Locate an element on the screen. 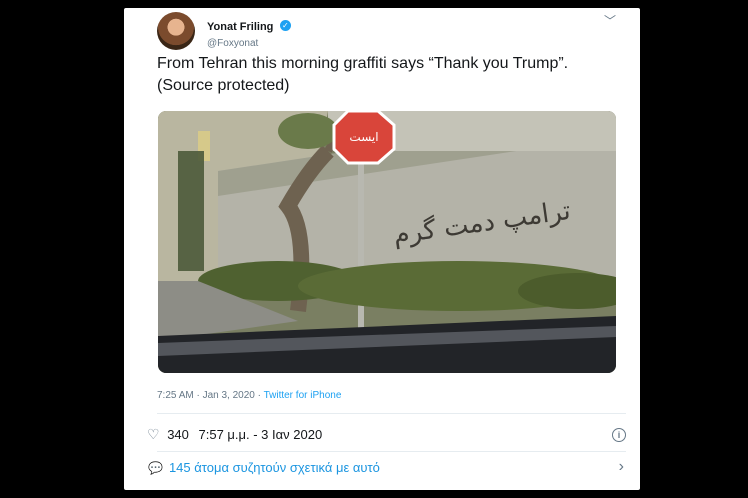  stats-row: ♡ 340 7:57 μ.μ. - 3 Ιαν 2020 is located at coordinates (234, 434).